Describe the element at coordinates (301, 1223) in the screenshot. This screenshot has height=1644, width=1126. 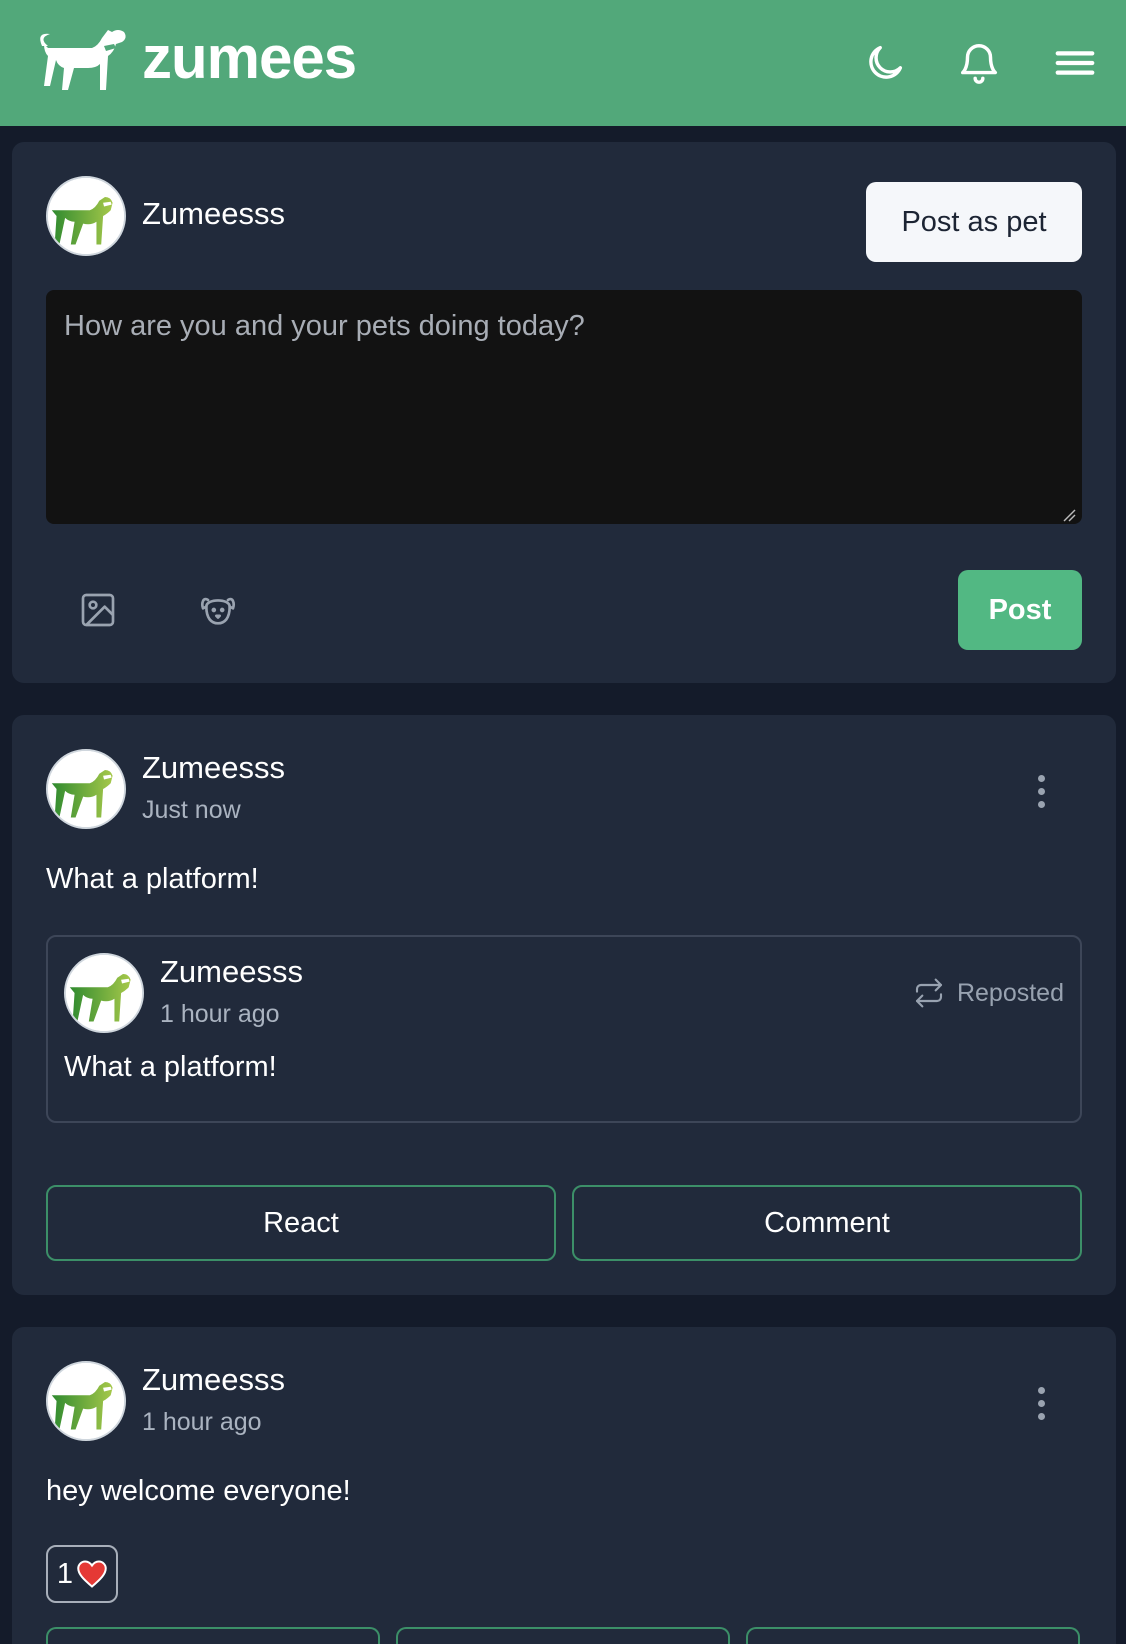
I see `react-button: React` at that location.